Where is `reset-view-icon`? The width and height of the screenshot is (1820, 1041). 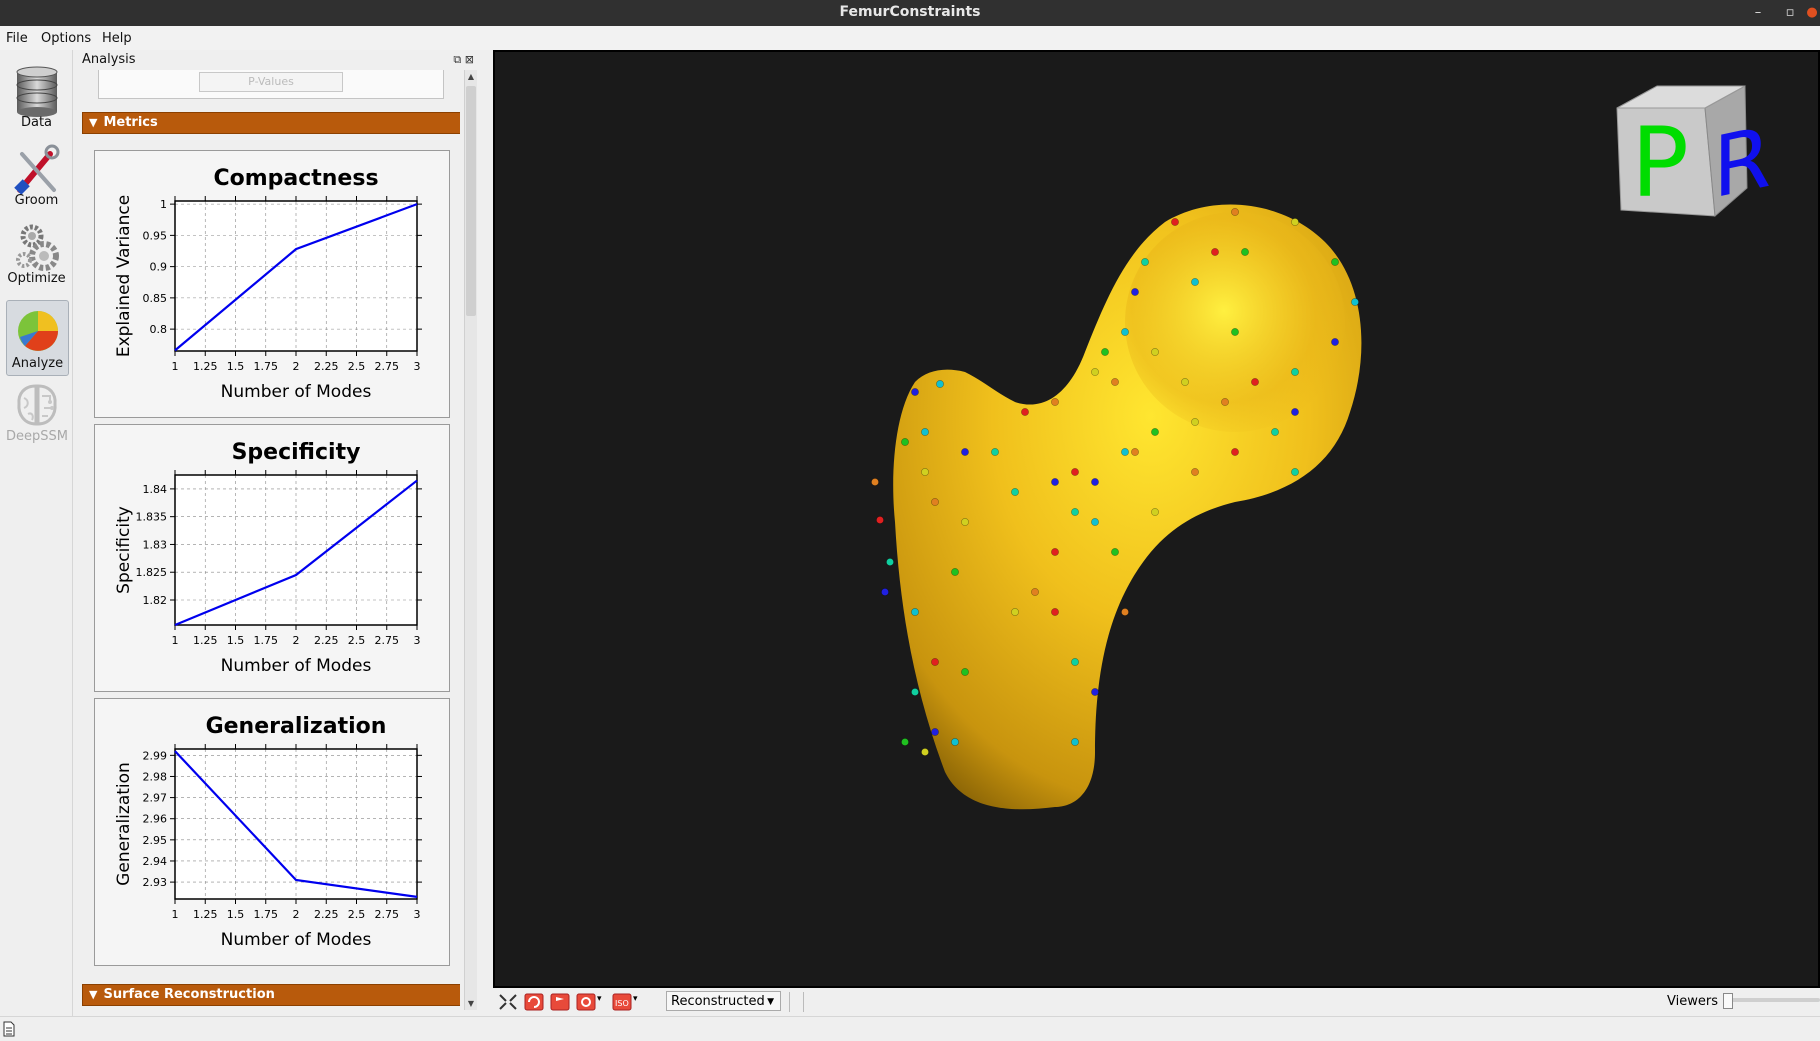 reset-view-icon is located at coordinates (534, 1002).